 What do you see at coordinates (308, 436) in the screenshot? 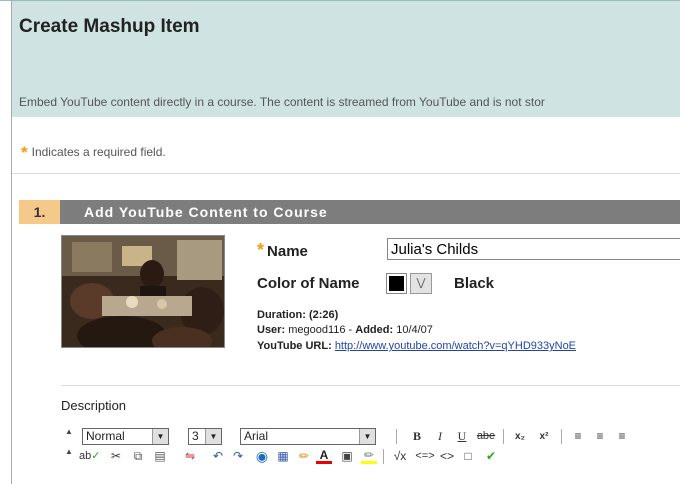
I see `font-select: Arial ▼` at bounding box center [308, 436].